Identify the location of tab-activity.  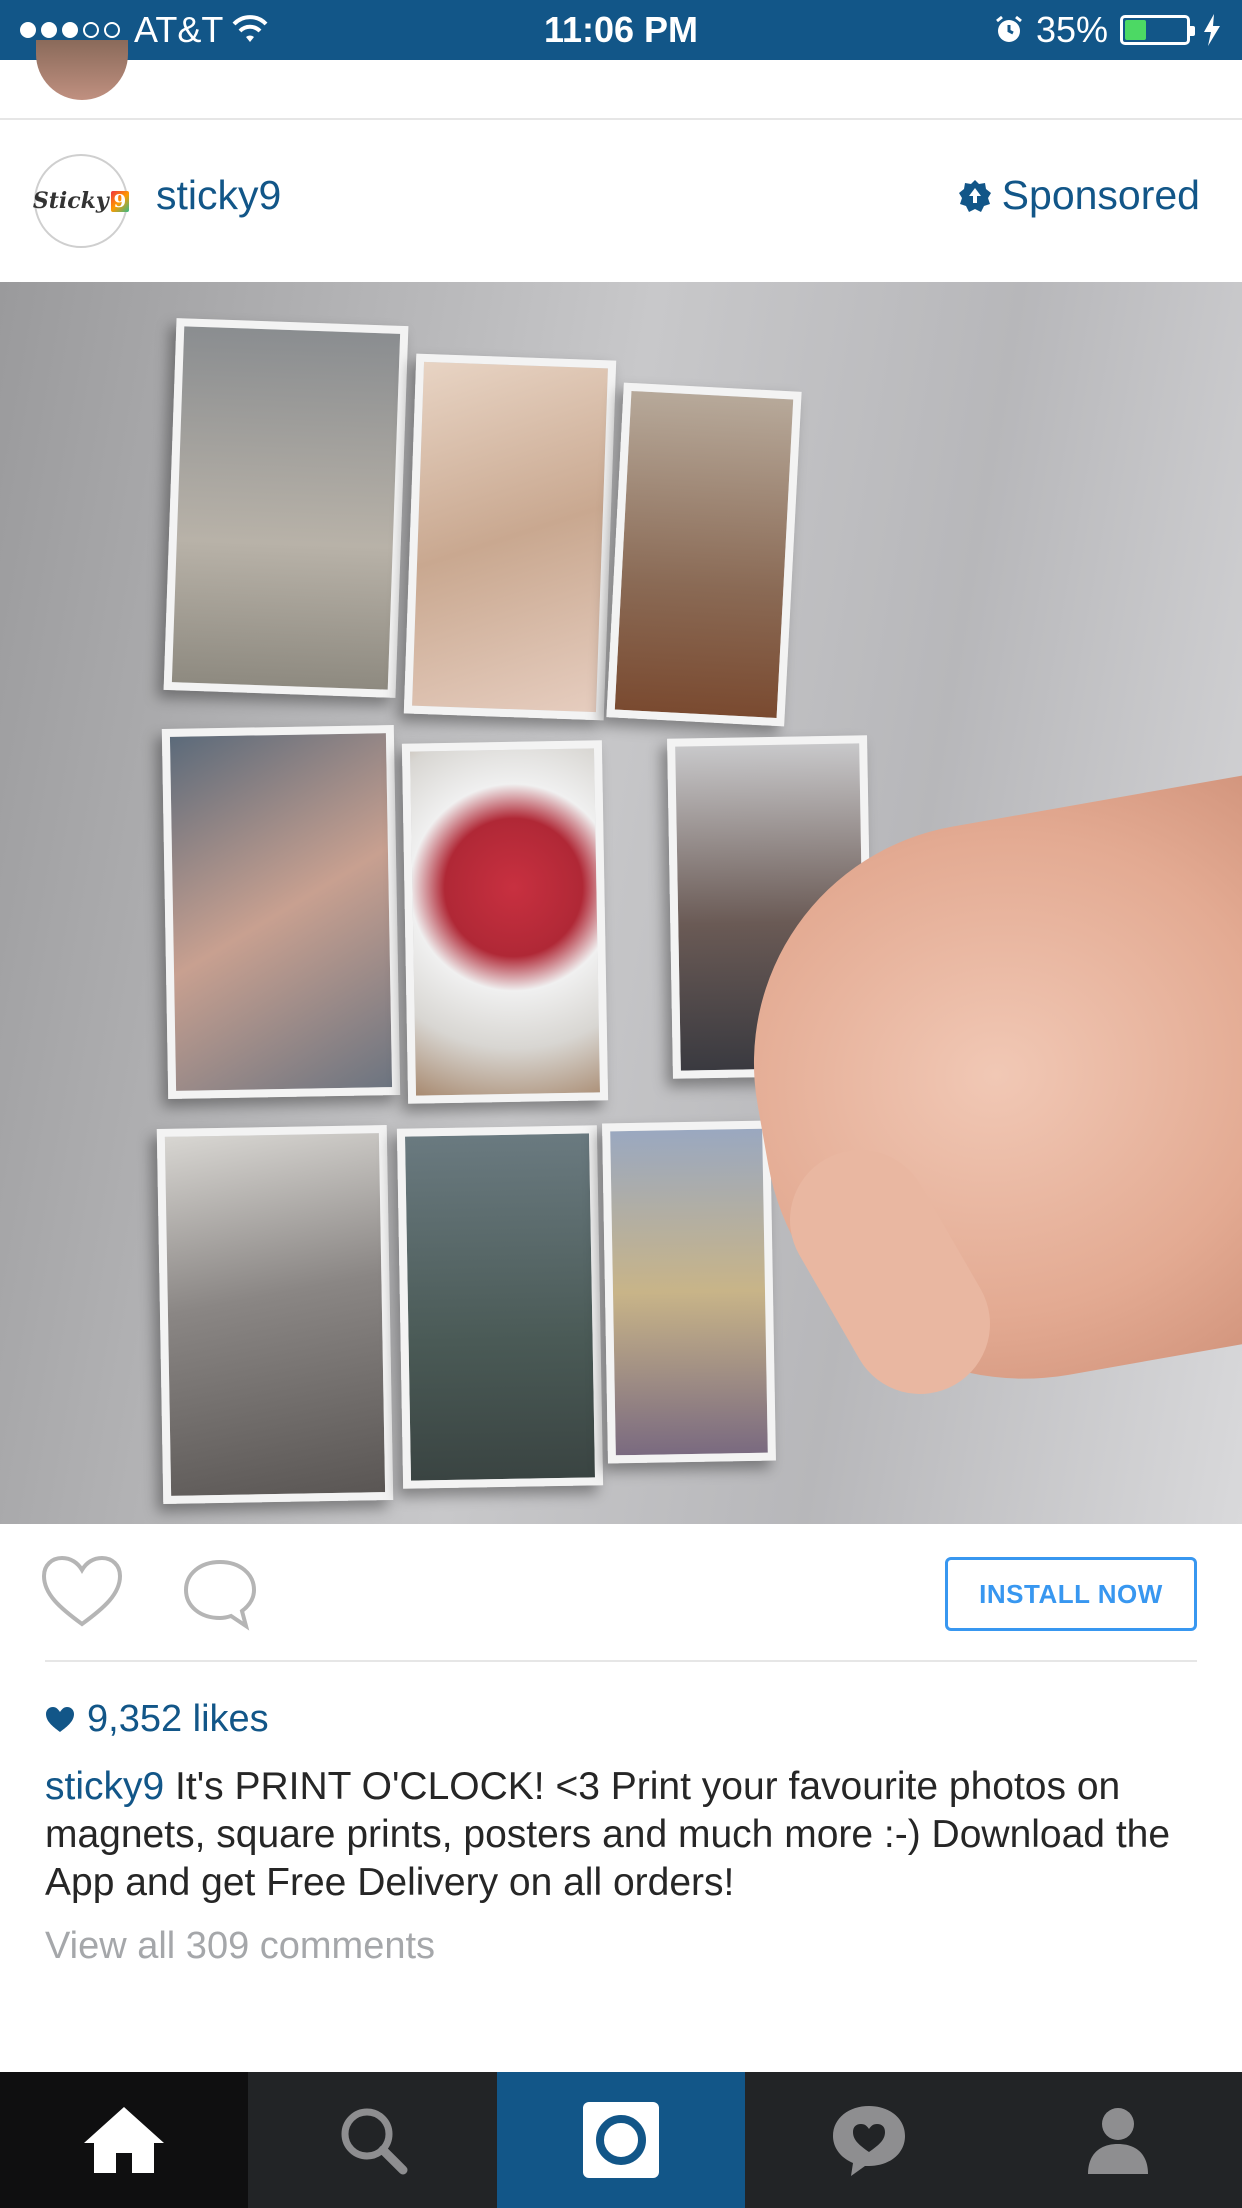
(869, 2140).